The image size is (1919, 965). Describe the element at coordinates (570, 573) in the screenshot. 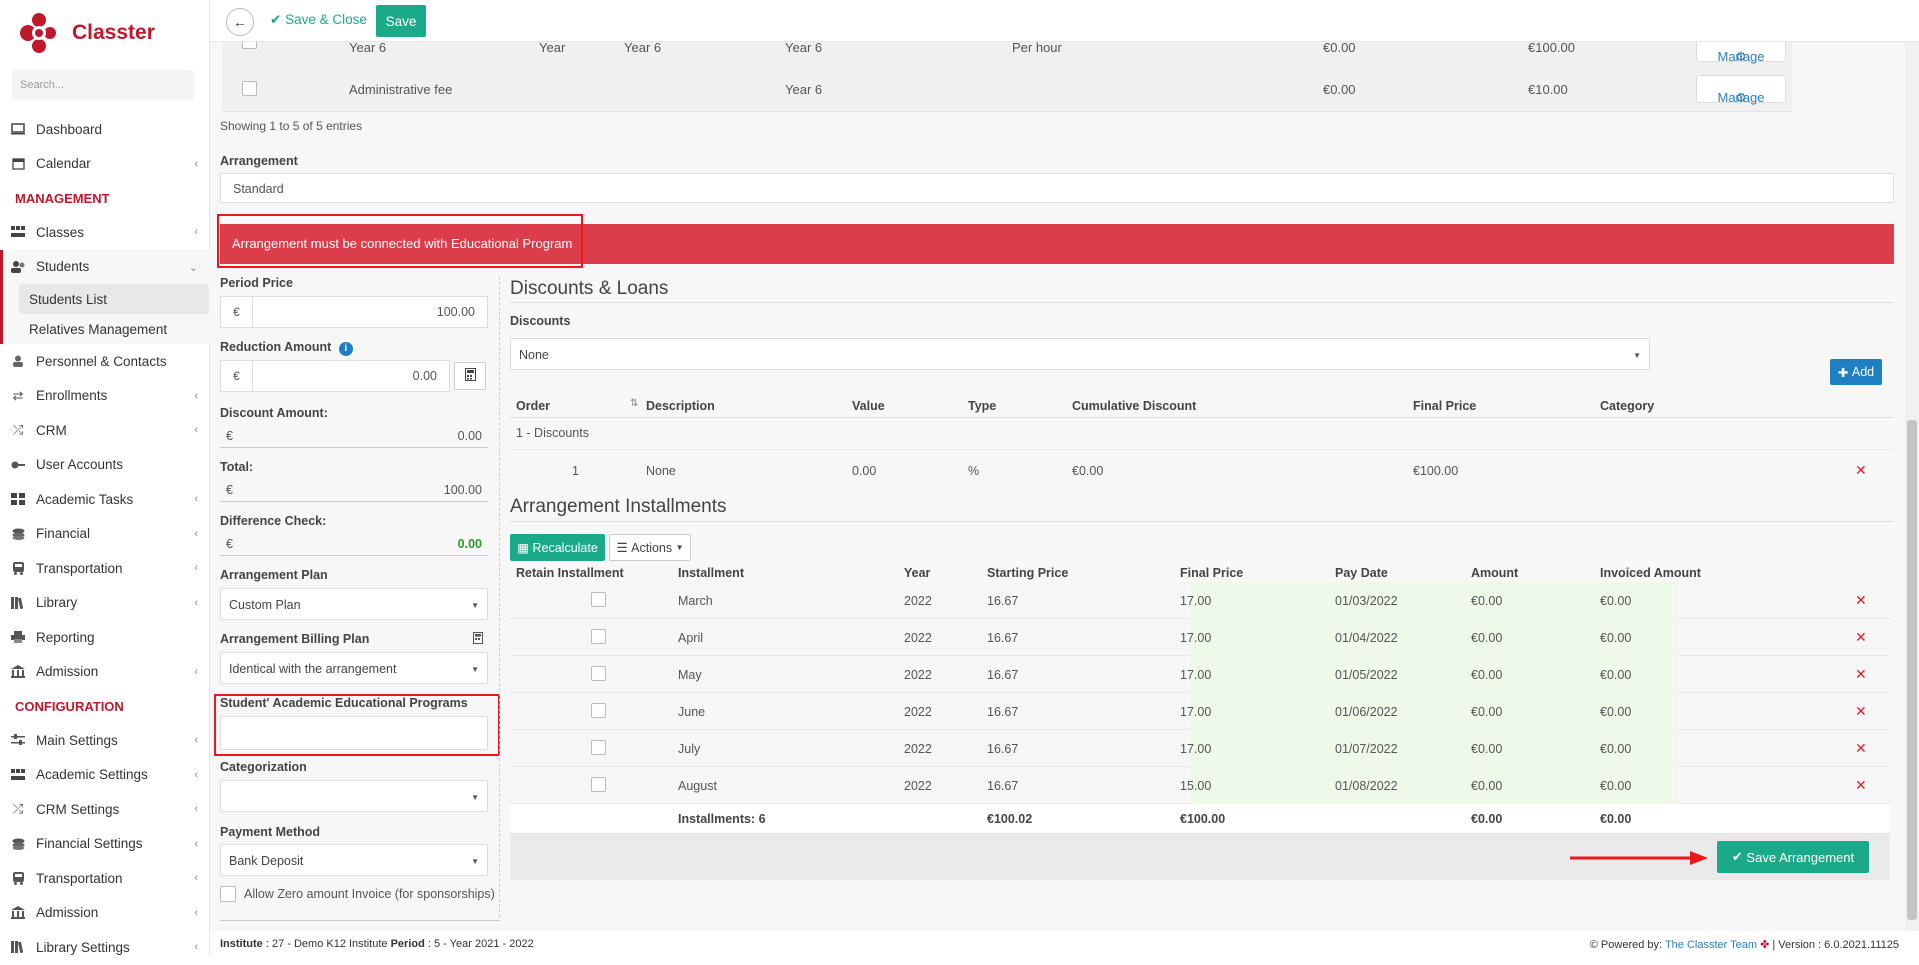

I see `col-retain: Retain Installment` at that location.